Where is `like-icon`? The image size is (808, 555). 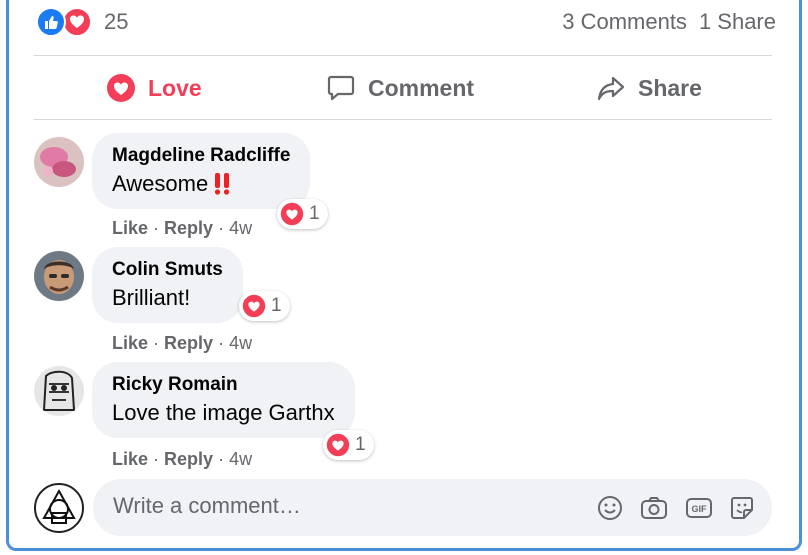 like-icon is located at coordinates (51, 22).